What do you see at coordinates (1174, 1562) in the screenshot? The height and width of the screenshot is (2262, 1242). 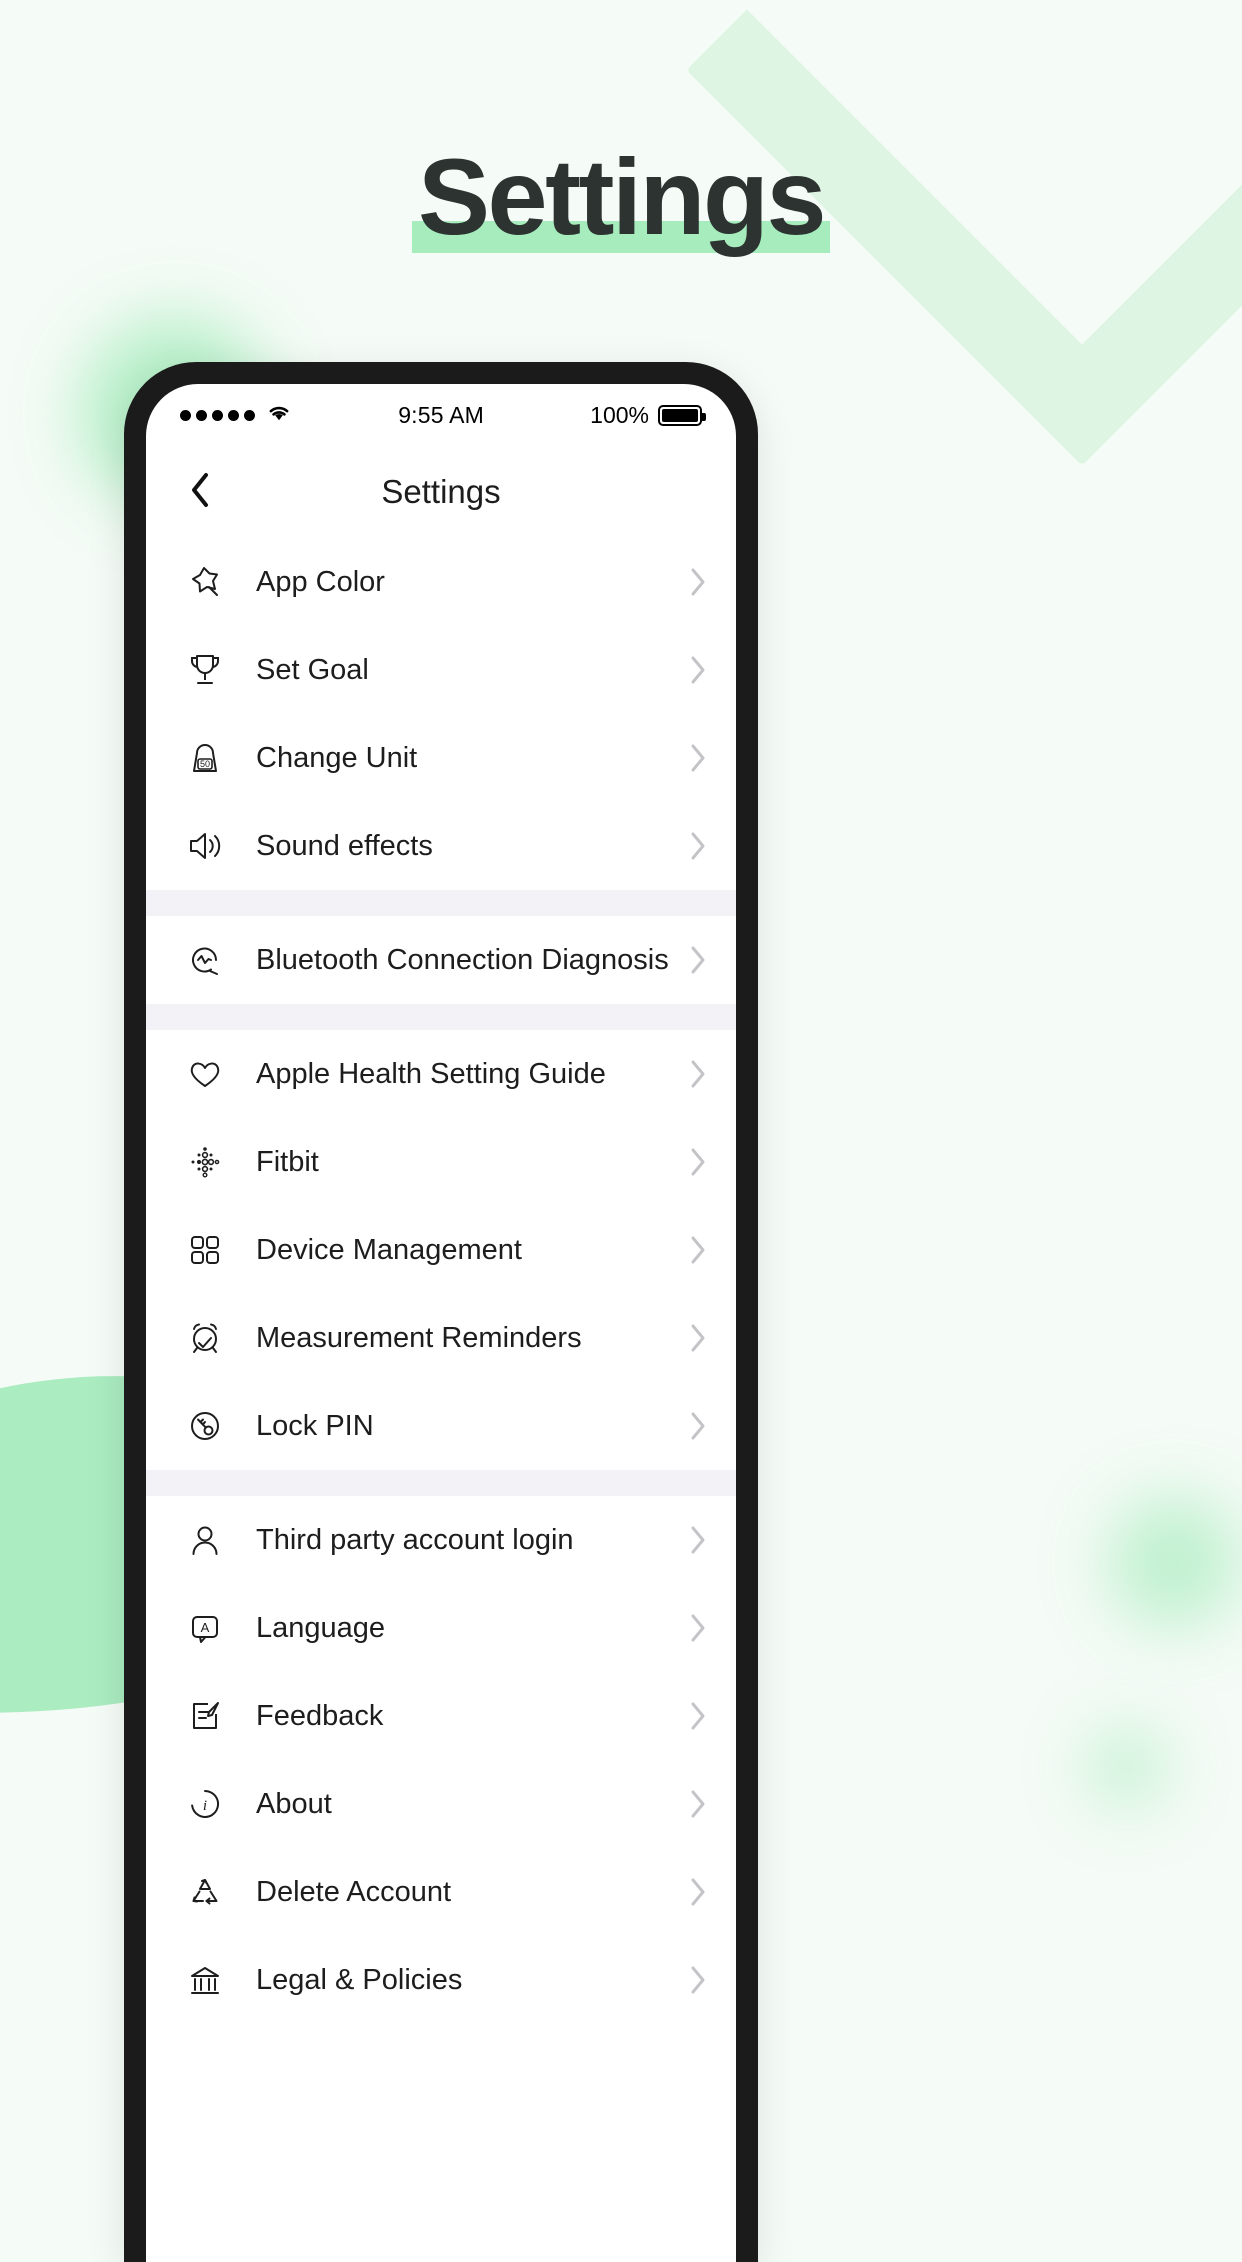 I see `blob-decoration-right-upper` at bounding box center [1174, 1562].